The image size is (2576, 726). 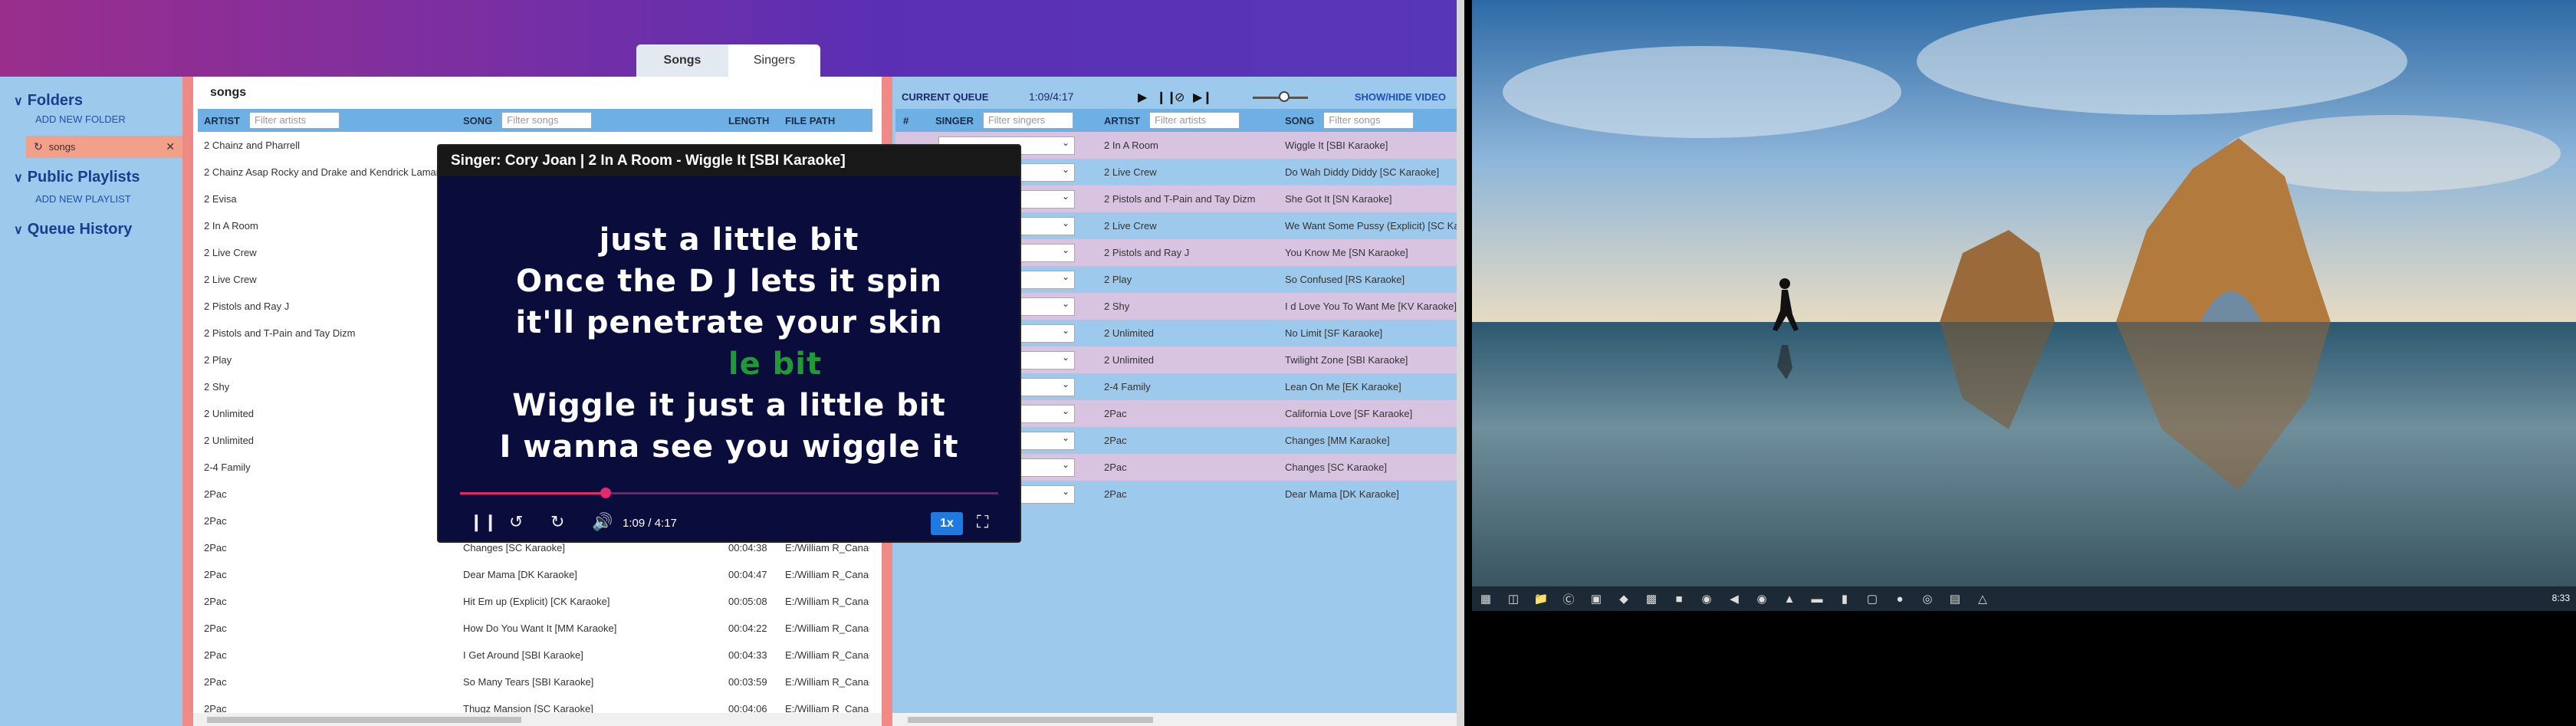 I want to click on video-progress-bar, so click(x=729, y=493).